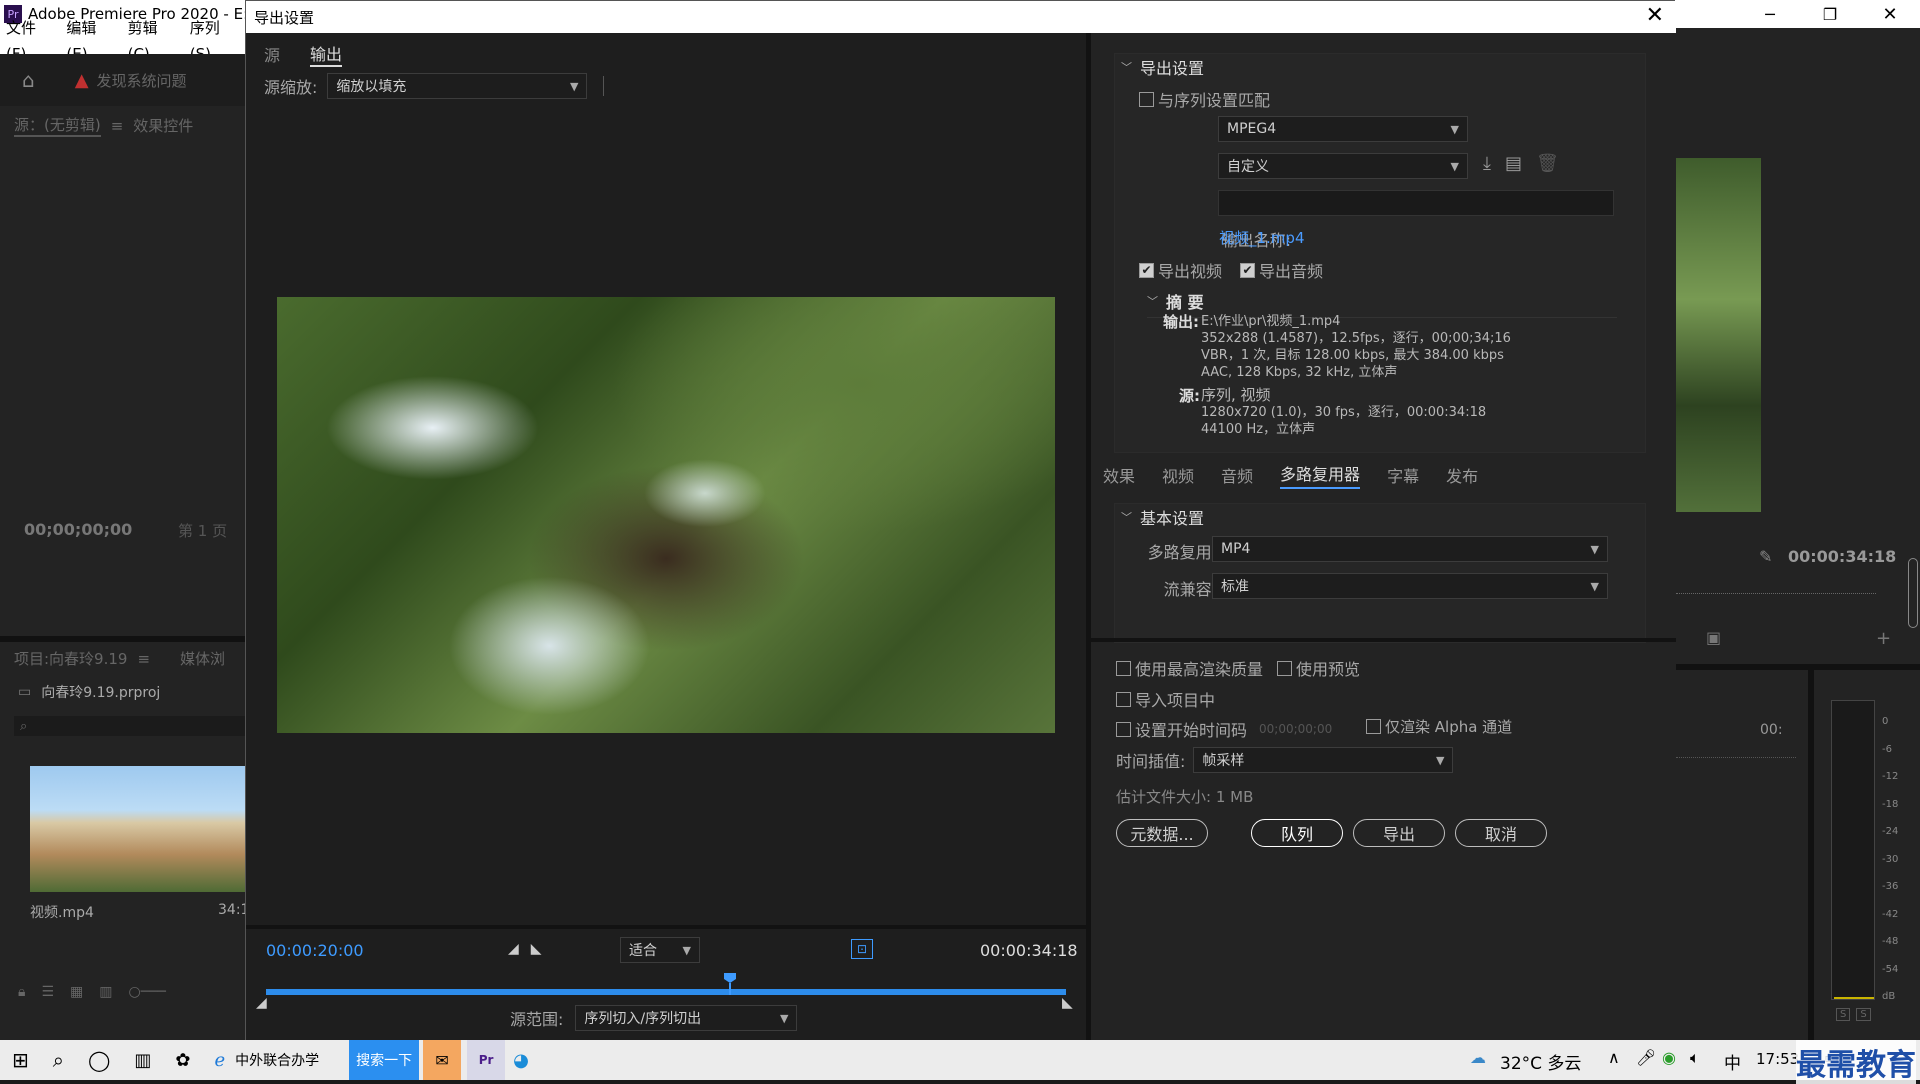 This screenshot has height=1084, width=1920. I want to click on alpha-only-option: 仅渲染 Alpha 通道, so click(1439, 726).